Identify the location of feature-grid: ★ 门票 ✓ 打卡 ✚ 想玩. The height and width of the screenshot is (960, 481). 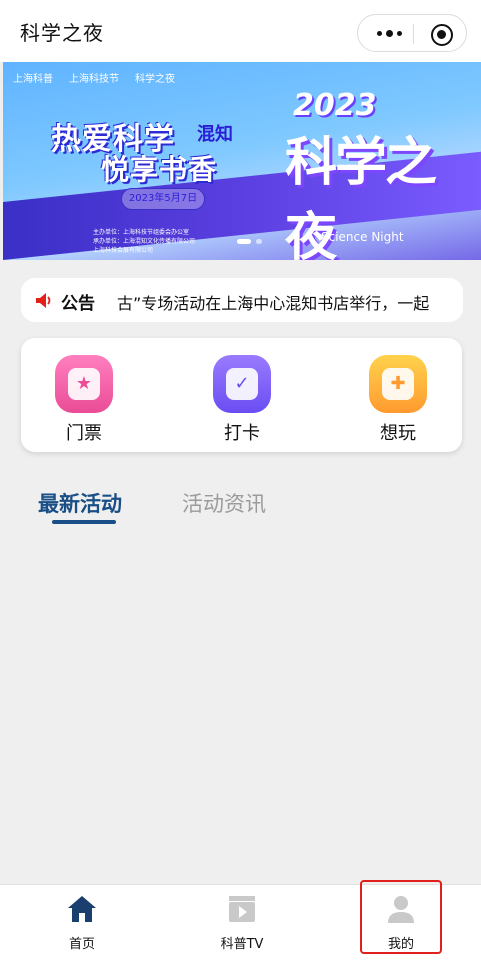
(241, 395).